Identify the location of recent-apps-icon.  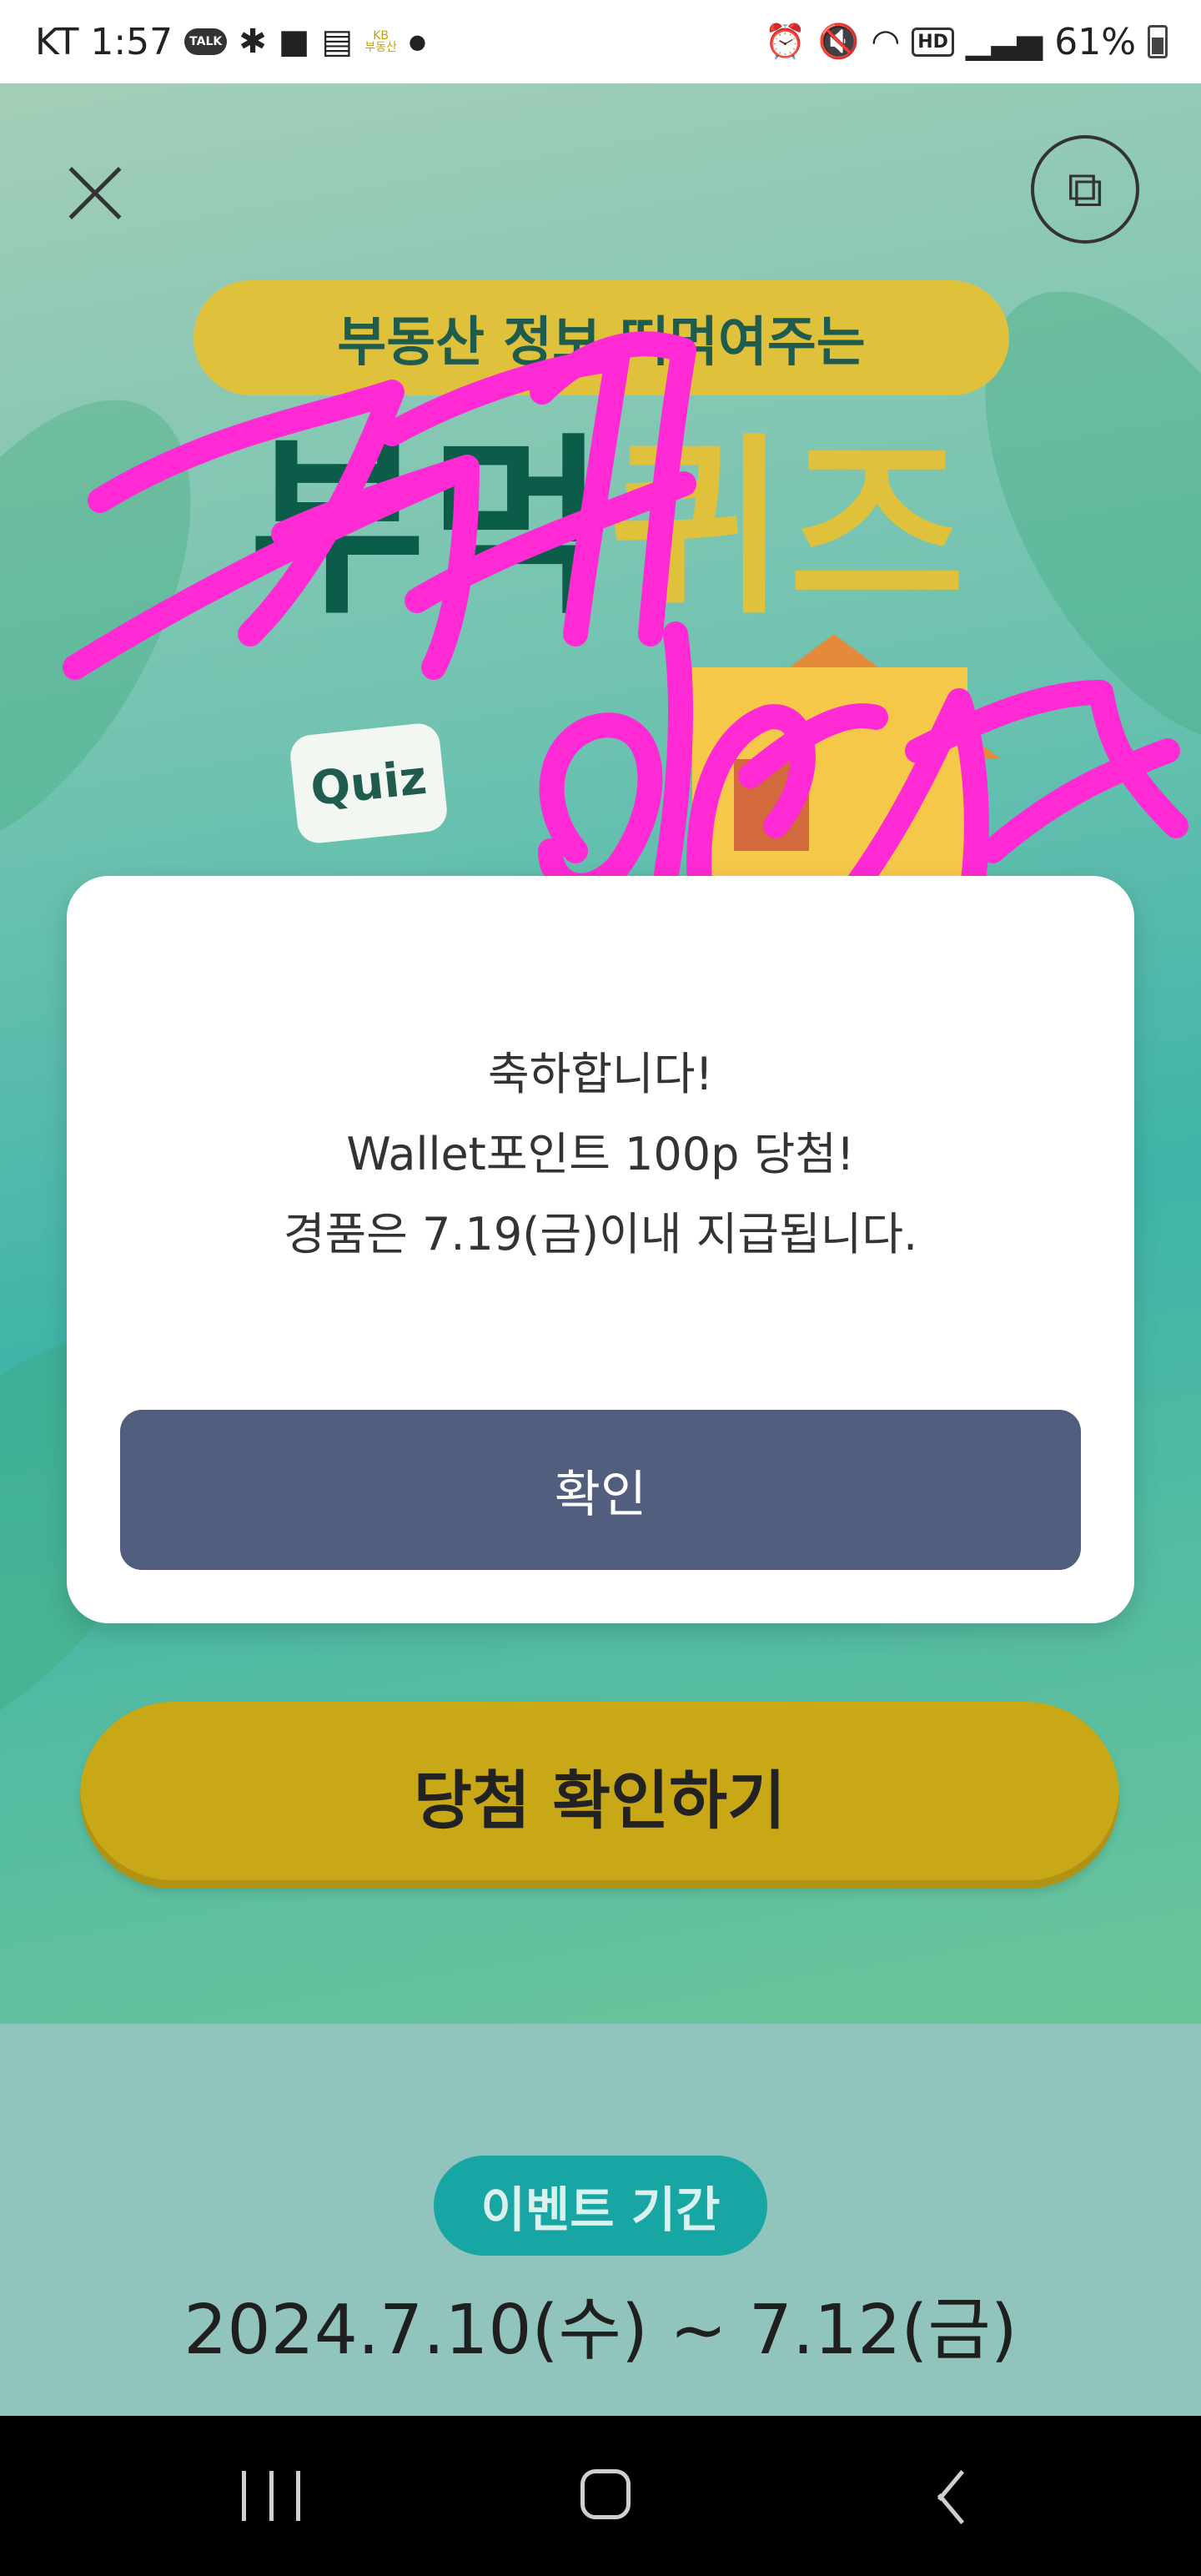
(271, 2496).